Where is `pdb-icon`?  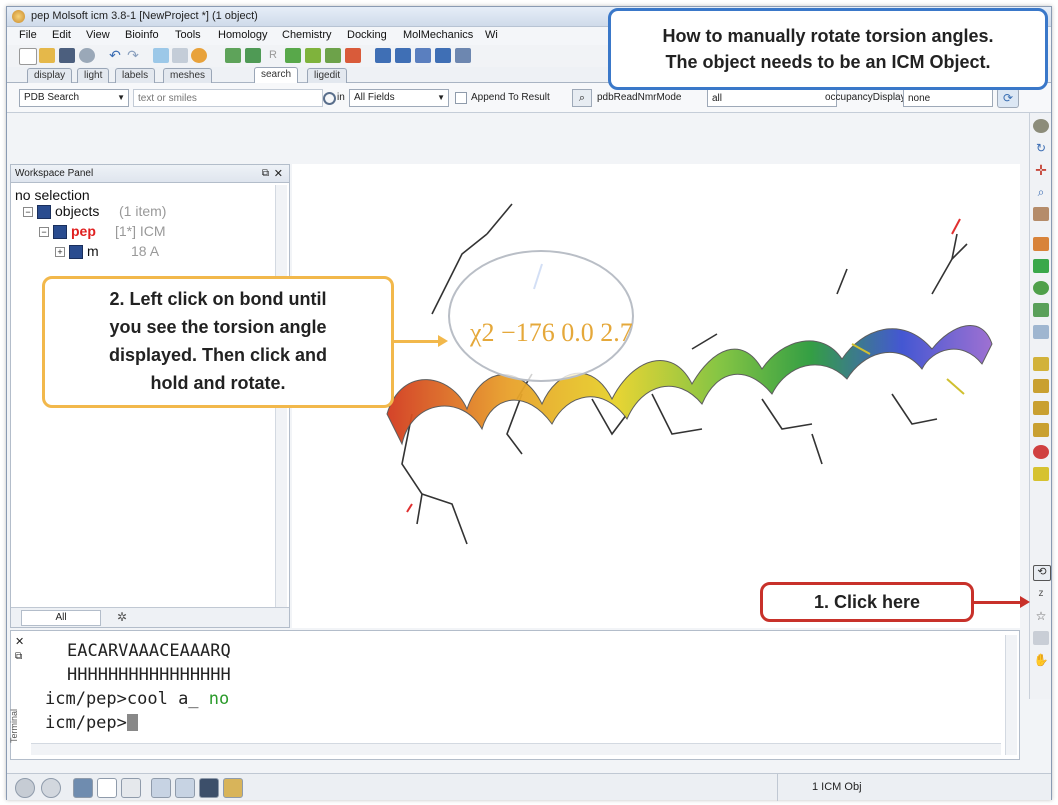 pdb-icon is located at coordinates (383, 55).